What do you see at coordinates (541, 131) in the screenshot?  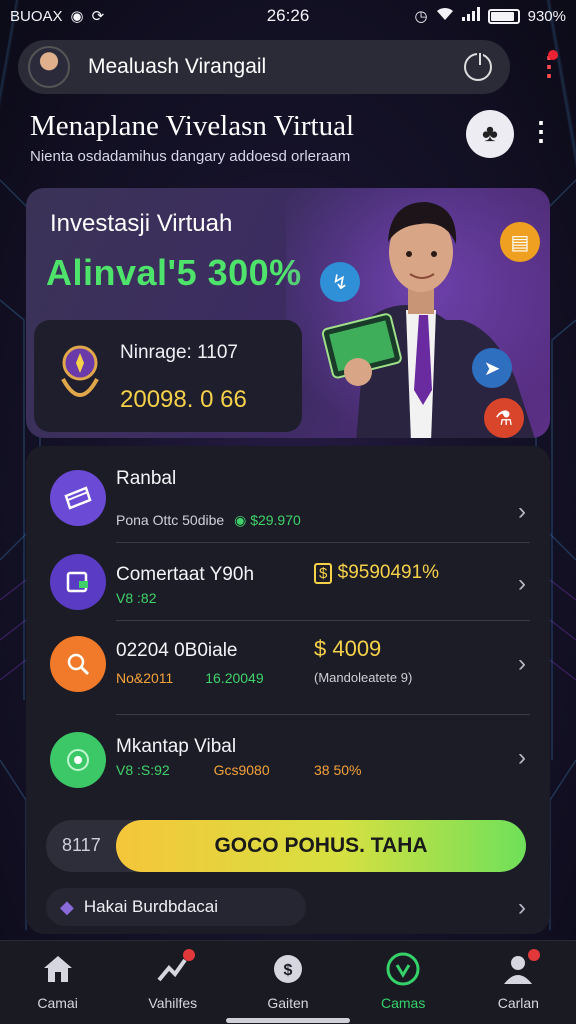 I see `header-more-icon: ⋮` at bounding box center [541, 131].